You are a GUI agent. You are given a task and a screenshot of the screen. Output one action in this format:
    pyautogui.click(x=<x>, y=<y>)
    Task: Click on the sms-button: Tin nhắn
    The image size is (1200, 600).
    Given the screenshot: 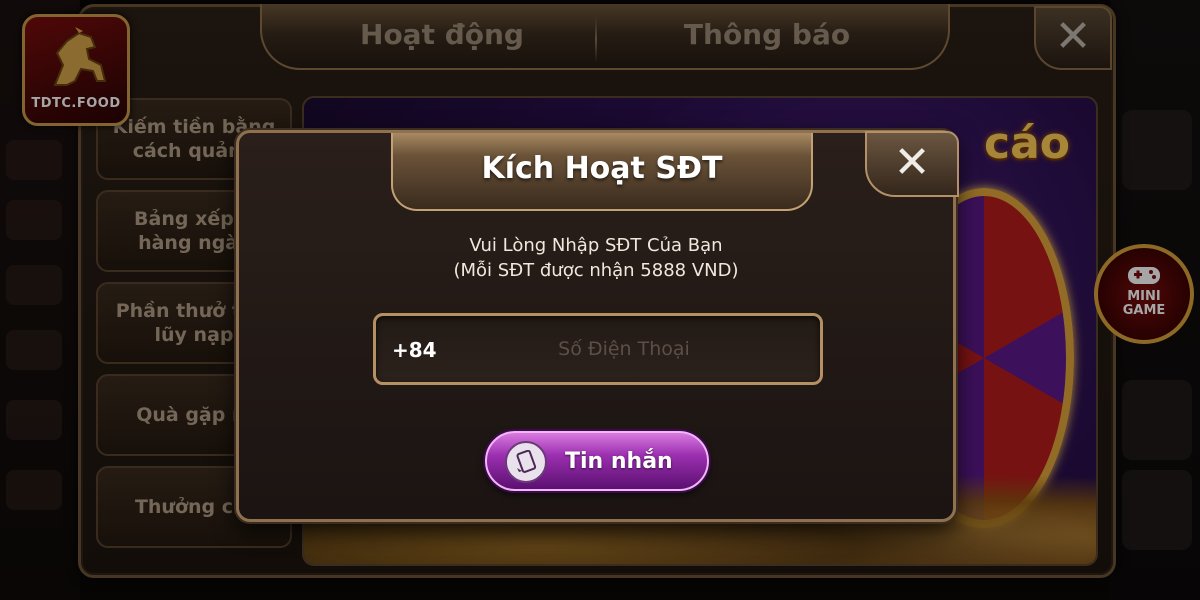 What is the action you would take?
    pyautogui.click(x=597, y=461)
    